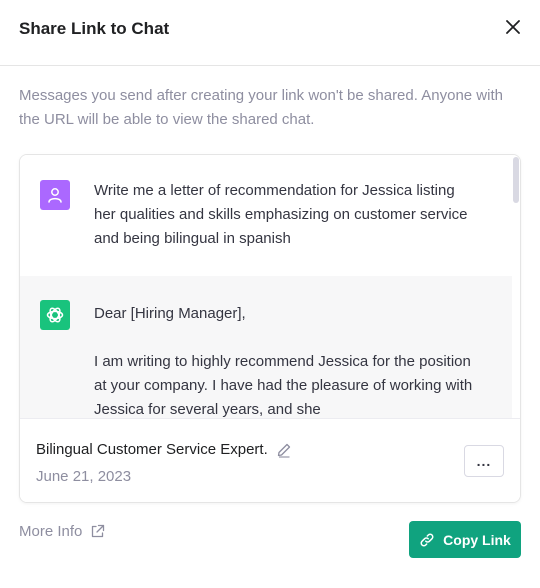 This screenshot has width=540, height=588. Describe the element at coordinates (284, 450) in the screenshot. I see `pencil-icon` at that location.